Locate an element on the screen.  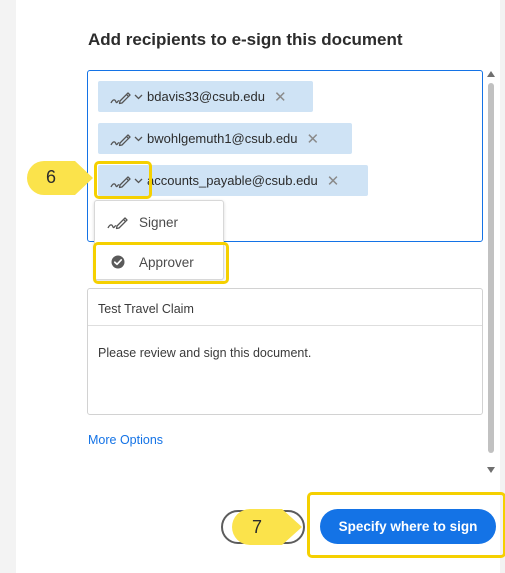
right-panel-edge is located at coordinates (502, 286).